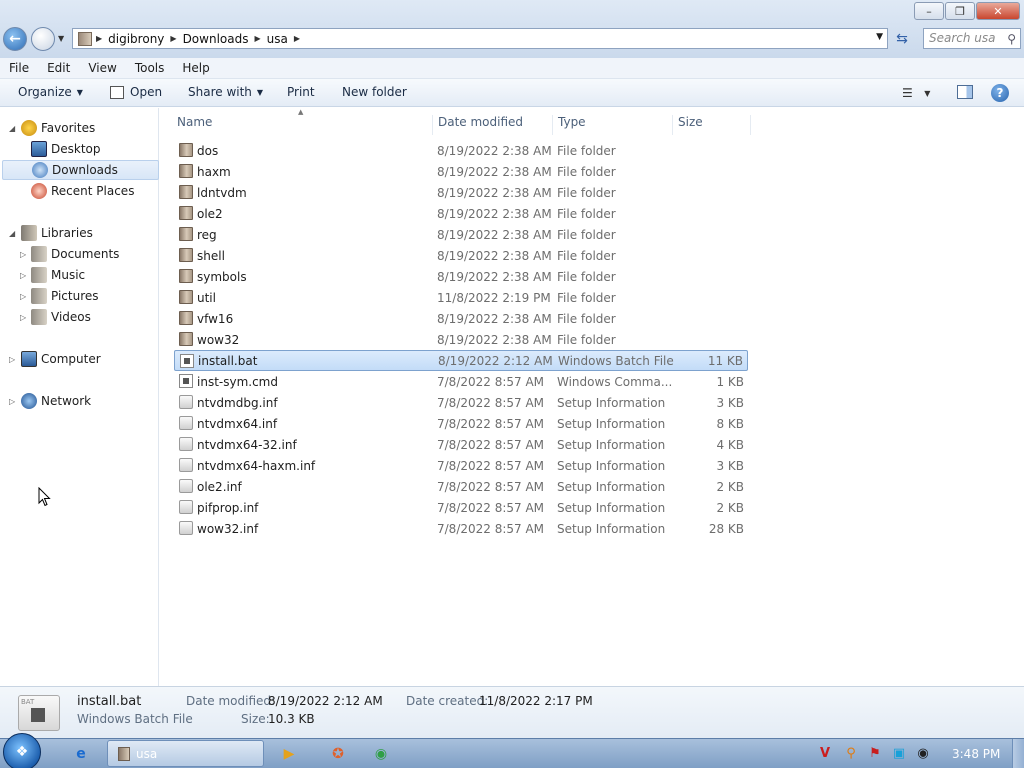 Image resolution: width=1024 pixels, height=768 pixels. What do you see at coordinates (965, 92) in the screenshot?
I see `preview-pane-icon` at bounding box center [965, 92].